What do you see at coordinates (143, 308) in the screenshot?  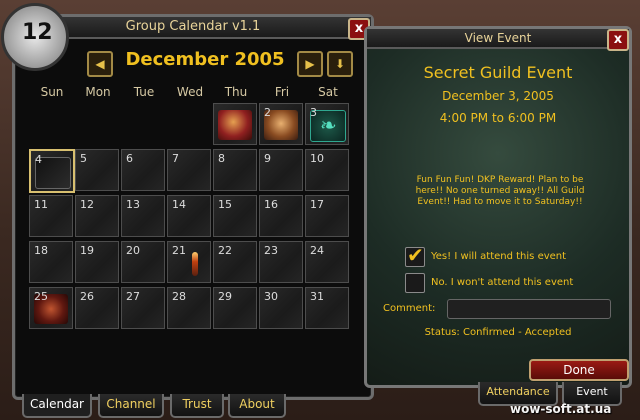 I see `day-cell: 27` at bounding box center [143, 308].